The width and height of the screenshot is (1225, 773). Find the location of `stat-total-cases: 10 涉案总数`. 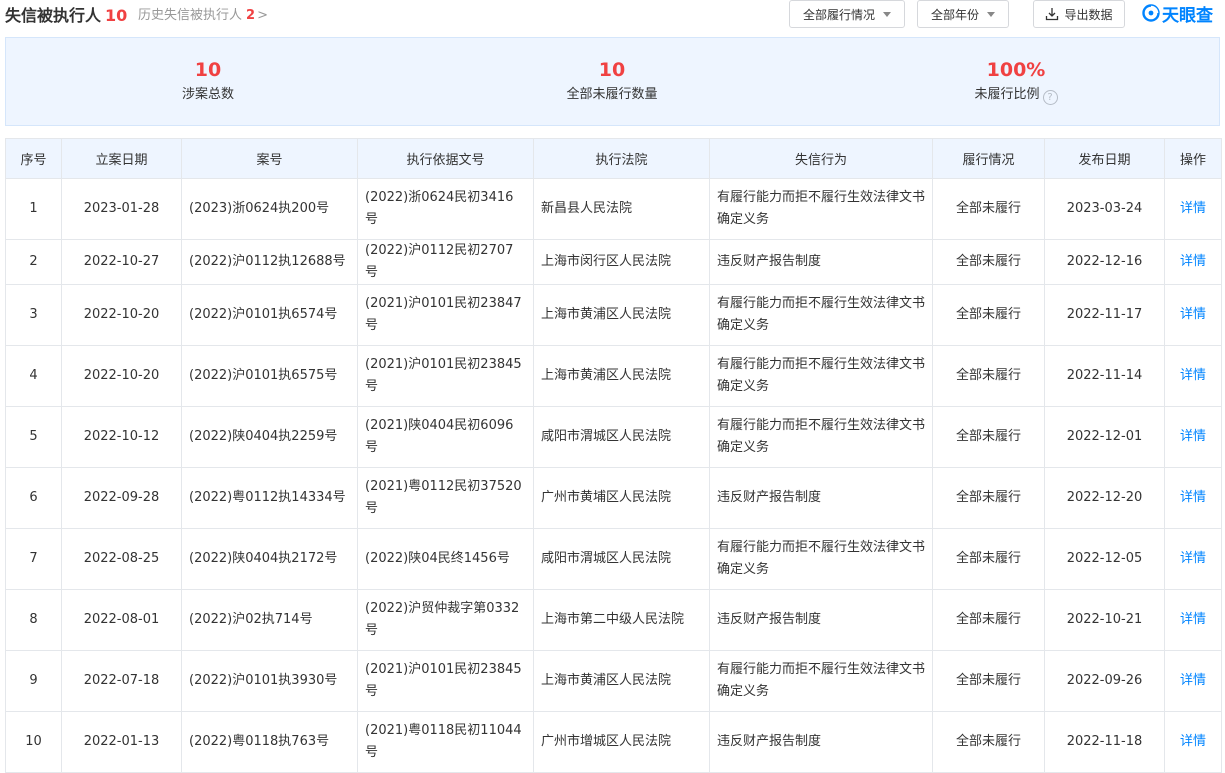

stat-total-cases: 10 涉案总数 is located at coordinates (208, 81).